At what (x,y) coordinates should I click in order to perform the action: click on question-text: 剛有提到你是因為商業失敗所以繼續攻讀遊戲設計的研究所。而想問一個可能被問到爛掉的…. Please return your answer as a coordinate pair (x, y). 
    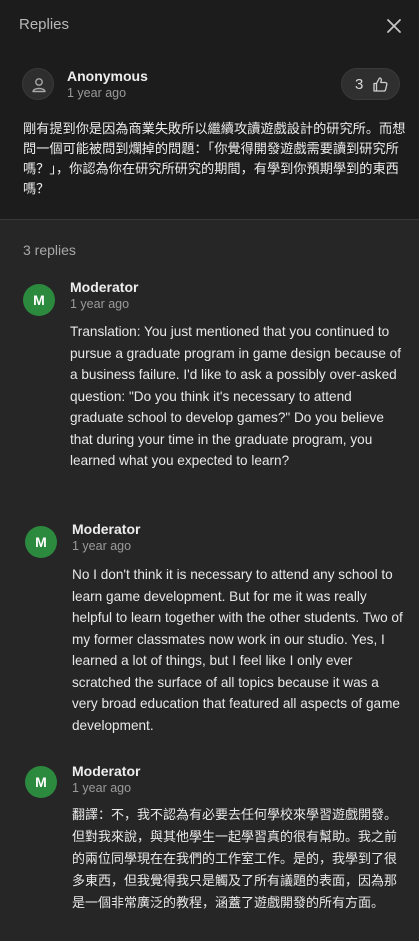
    Looking at the image, I should click on (214, 158).